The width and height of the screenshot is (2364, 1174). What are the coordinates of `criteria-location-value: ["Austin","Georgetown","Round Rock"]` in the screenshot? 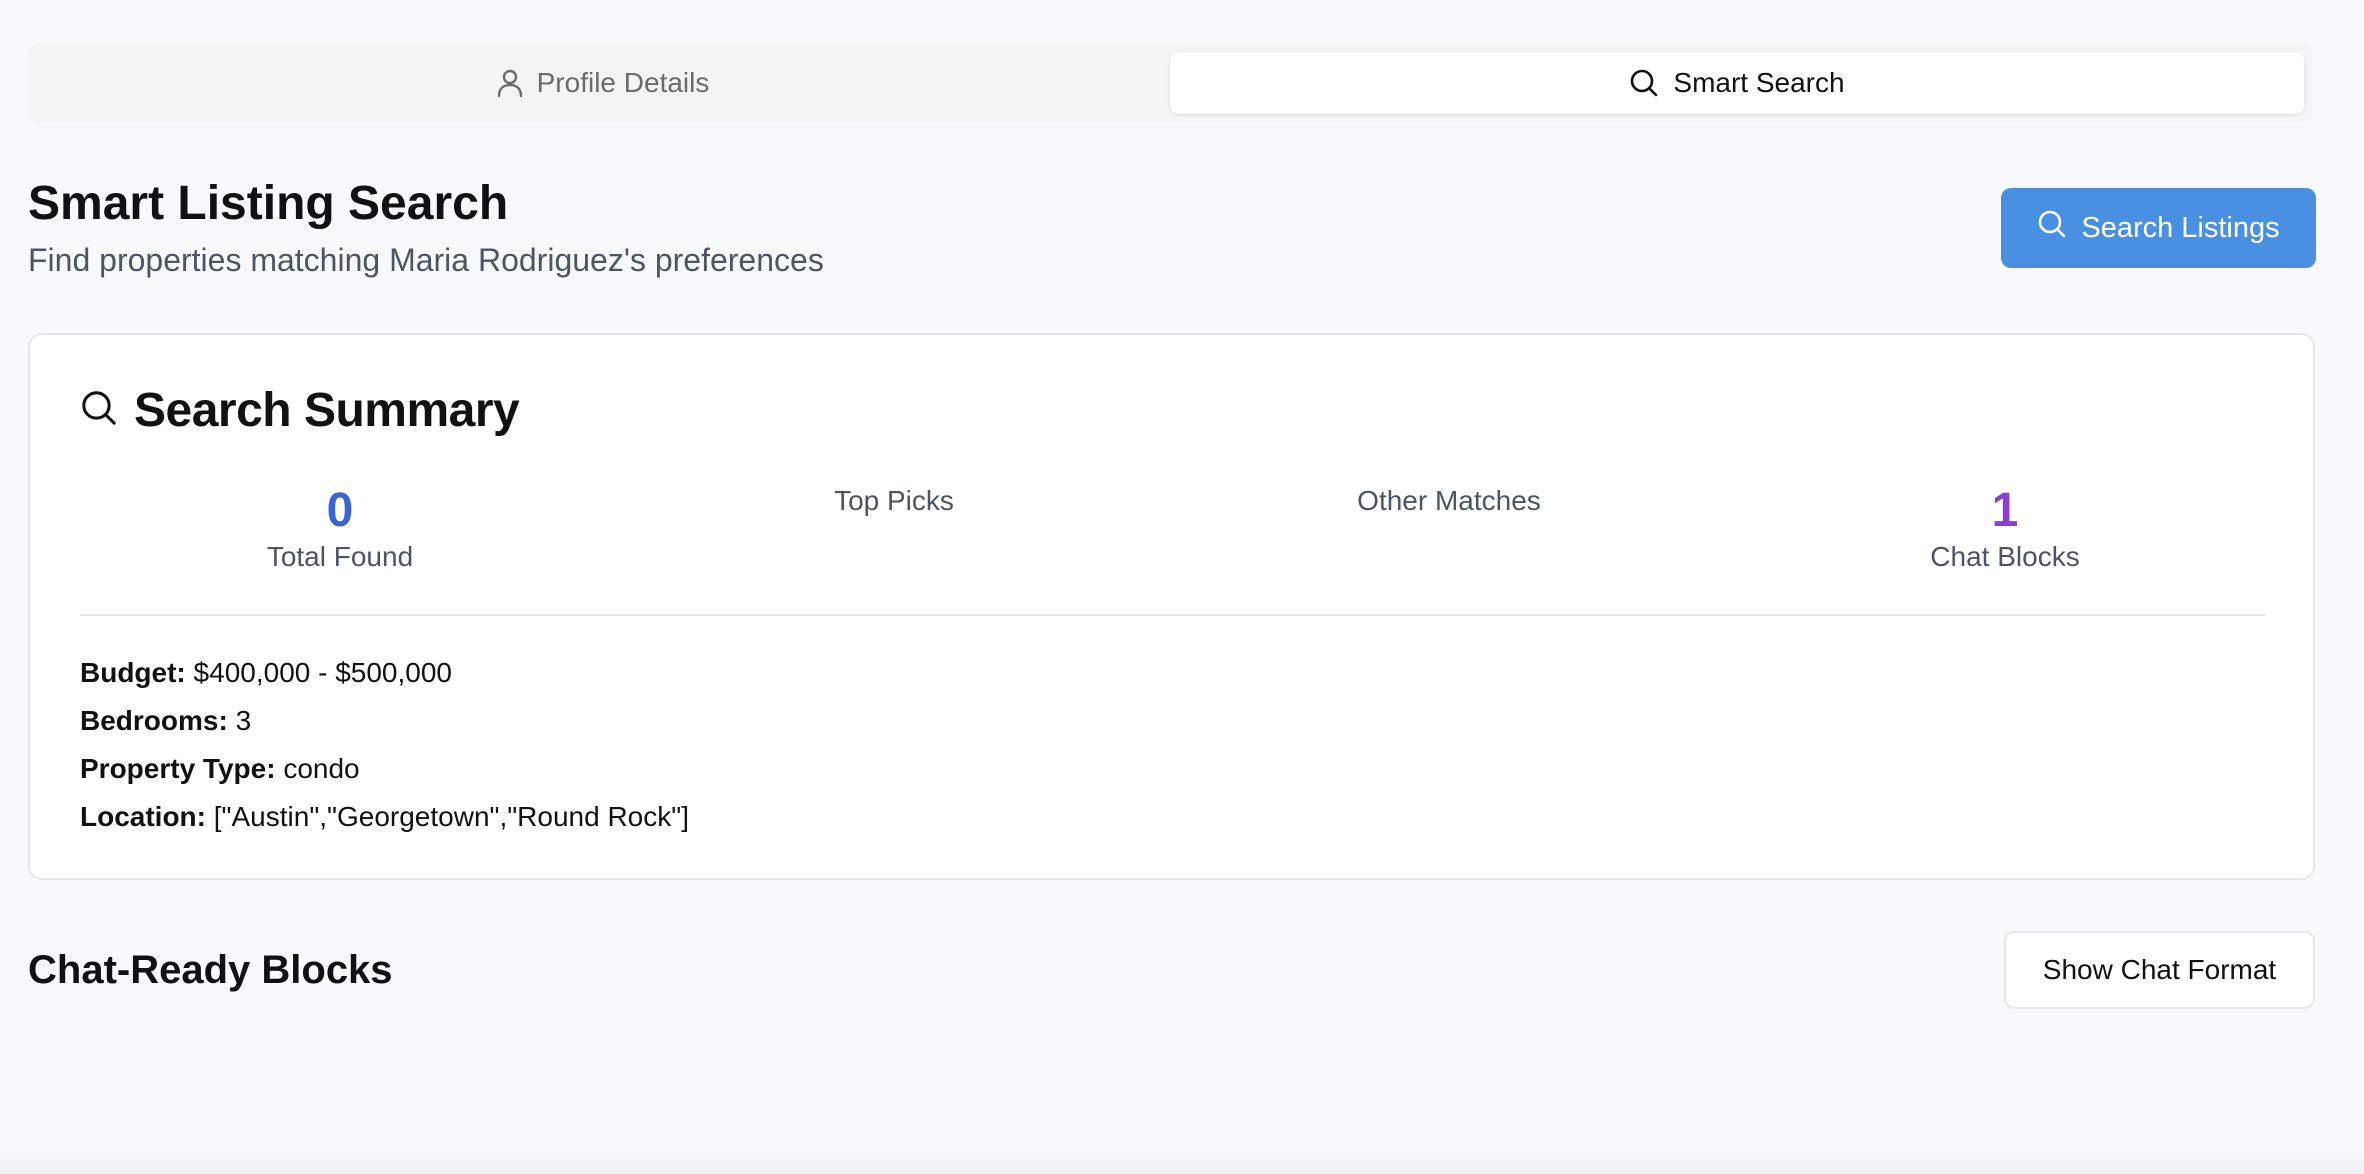 It's located at (451, 816).